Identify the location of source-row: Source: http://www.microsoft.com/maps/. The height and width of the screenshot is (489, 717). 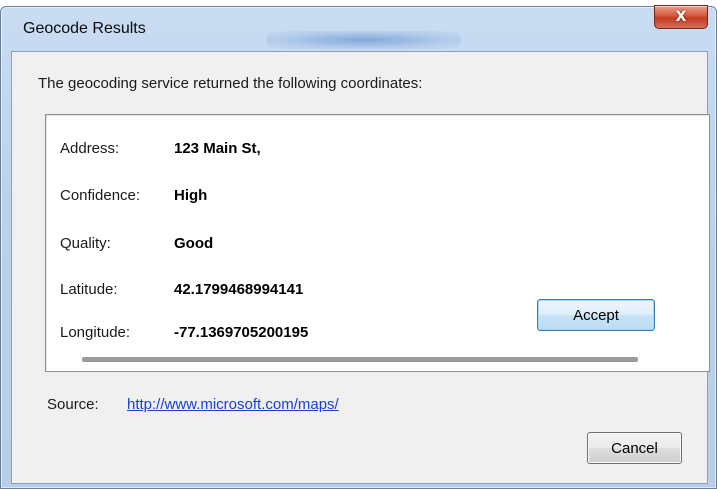
(193, 404).